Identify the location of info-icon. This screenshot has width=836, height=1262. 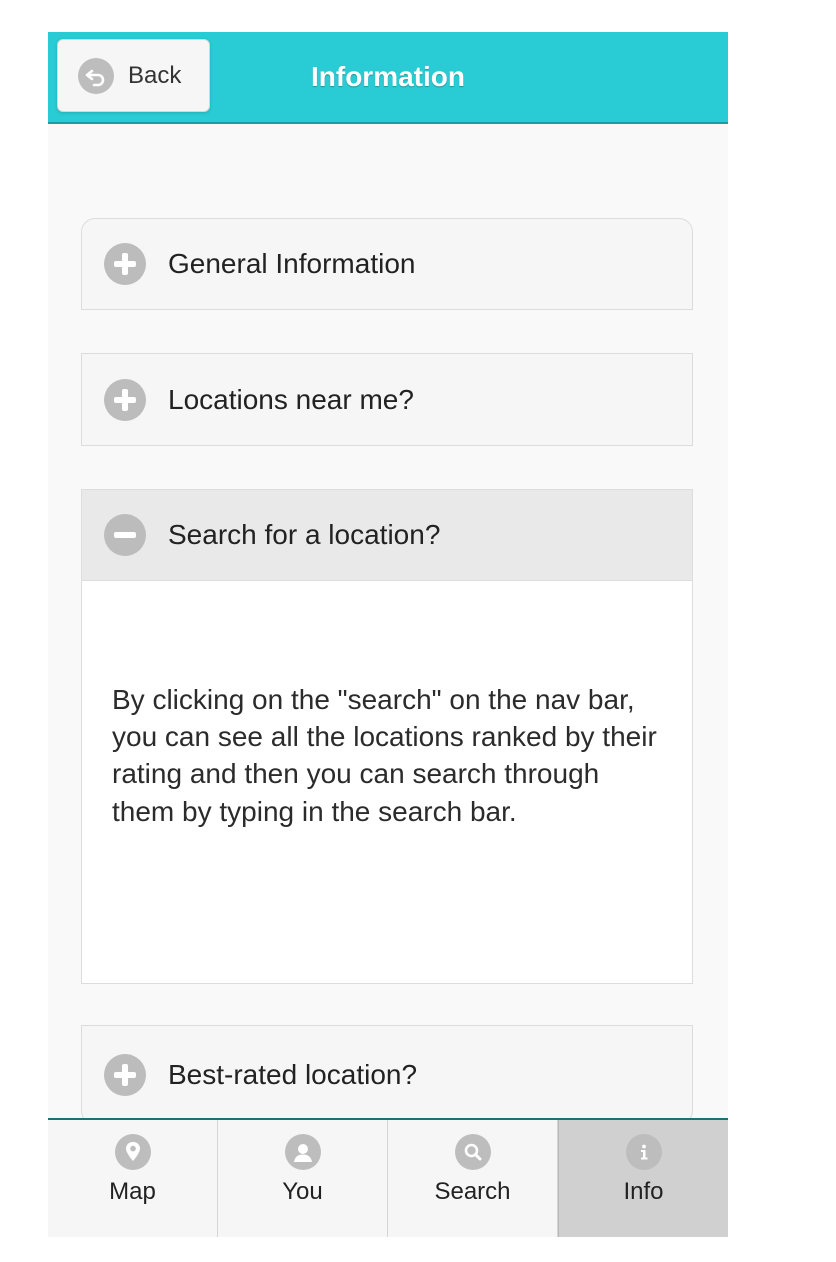
(643, 1152).